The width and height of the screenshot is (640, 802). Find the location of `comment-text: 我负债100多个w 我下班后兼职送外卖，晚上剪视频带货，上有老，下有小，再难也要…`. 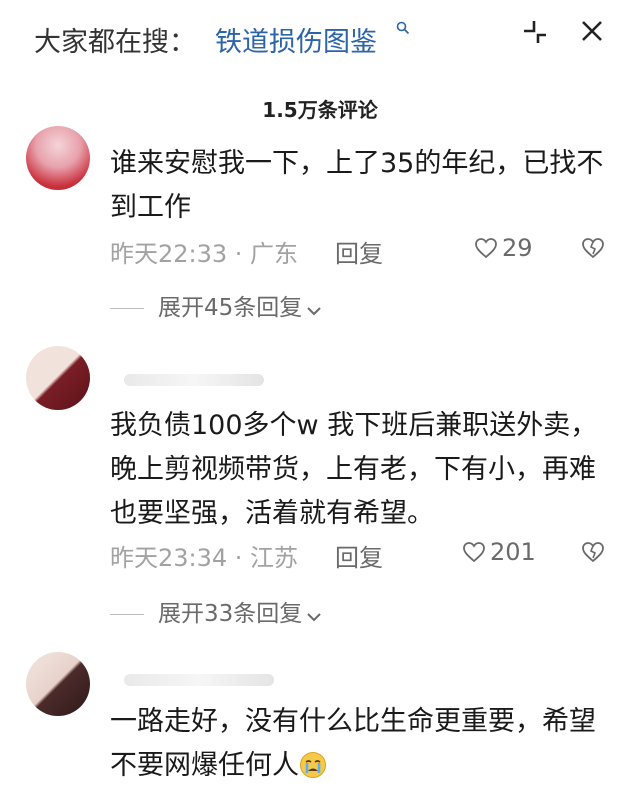

comment-text: 我负债100多个w 我下班后兼职送外卖，晚上剪视频带货，上有老，下有小，再难也要… is located at coordinates (354, 469).